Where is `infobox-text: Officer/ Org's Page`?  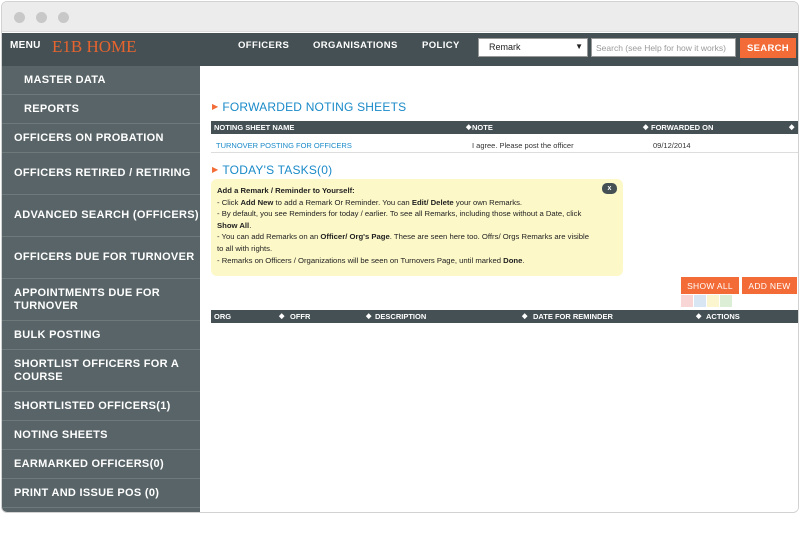
infobox-text: Officer/ Org's Page is located at coordinates (355, 237).